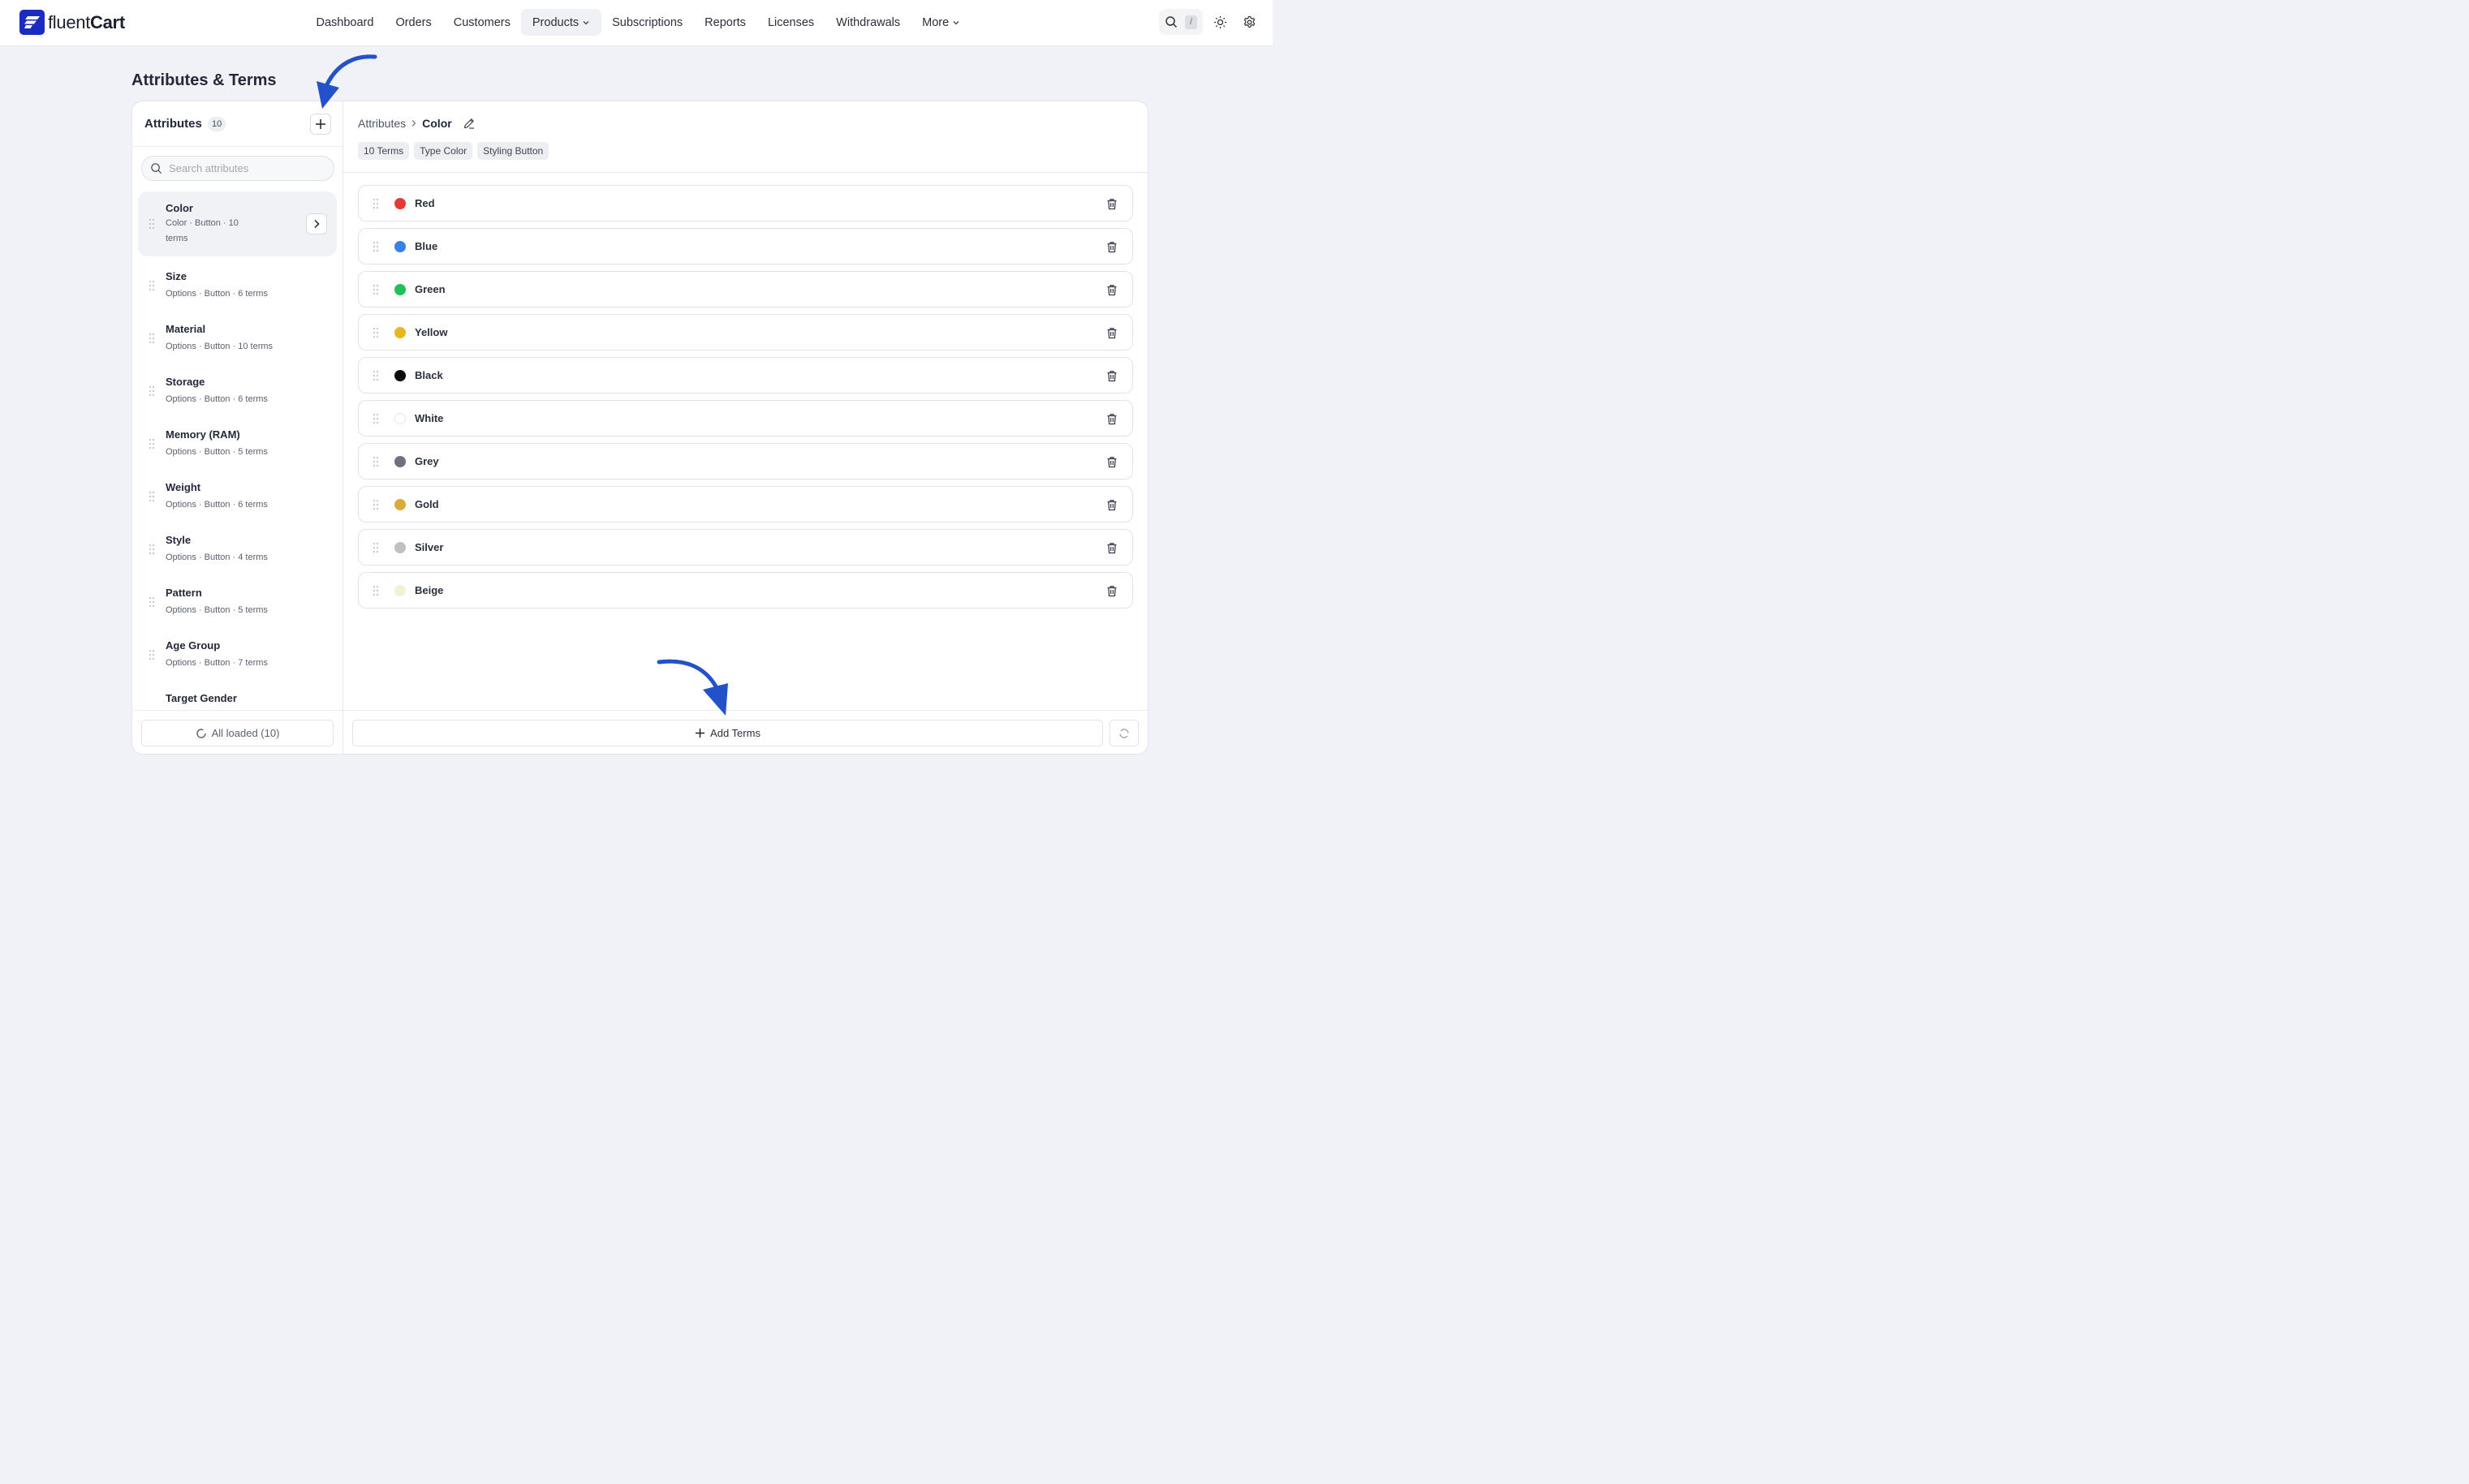 The width and height of the screenshot is (2469, 1484). What do you see at coordinates (107, 21) in the screenshot?
I see `brand-name-bold: Cart` at bounding box center [107, 21].